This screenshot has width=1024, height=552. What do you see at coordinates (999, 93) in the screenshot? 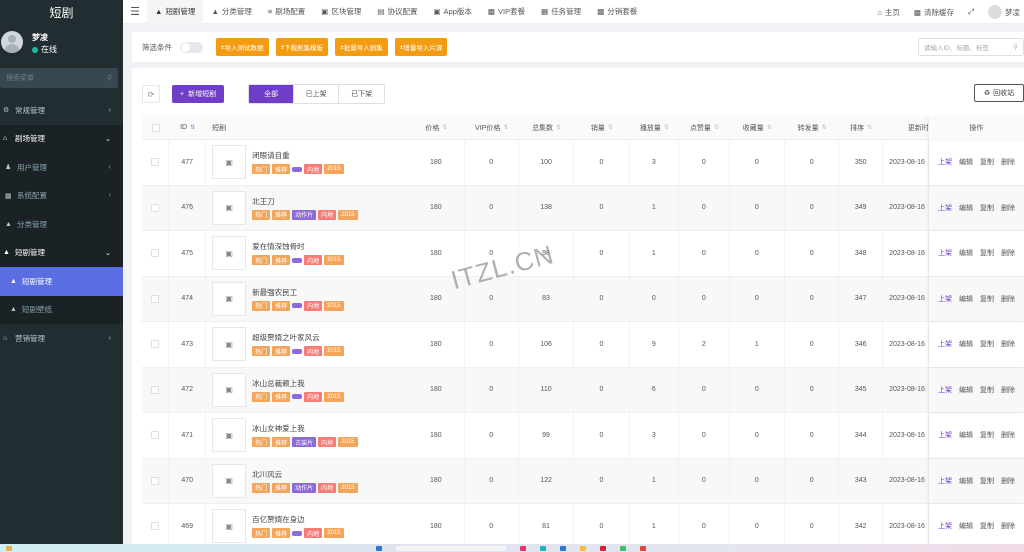
I see `recycle-bin-button: ♻ 回收站` at bounding box center [999, 93].